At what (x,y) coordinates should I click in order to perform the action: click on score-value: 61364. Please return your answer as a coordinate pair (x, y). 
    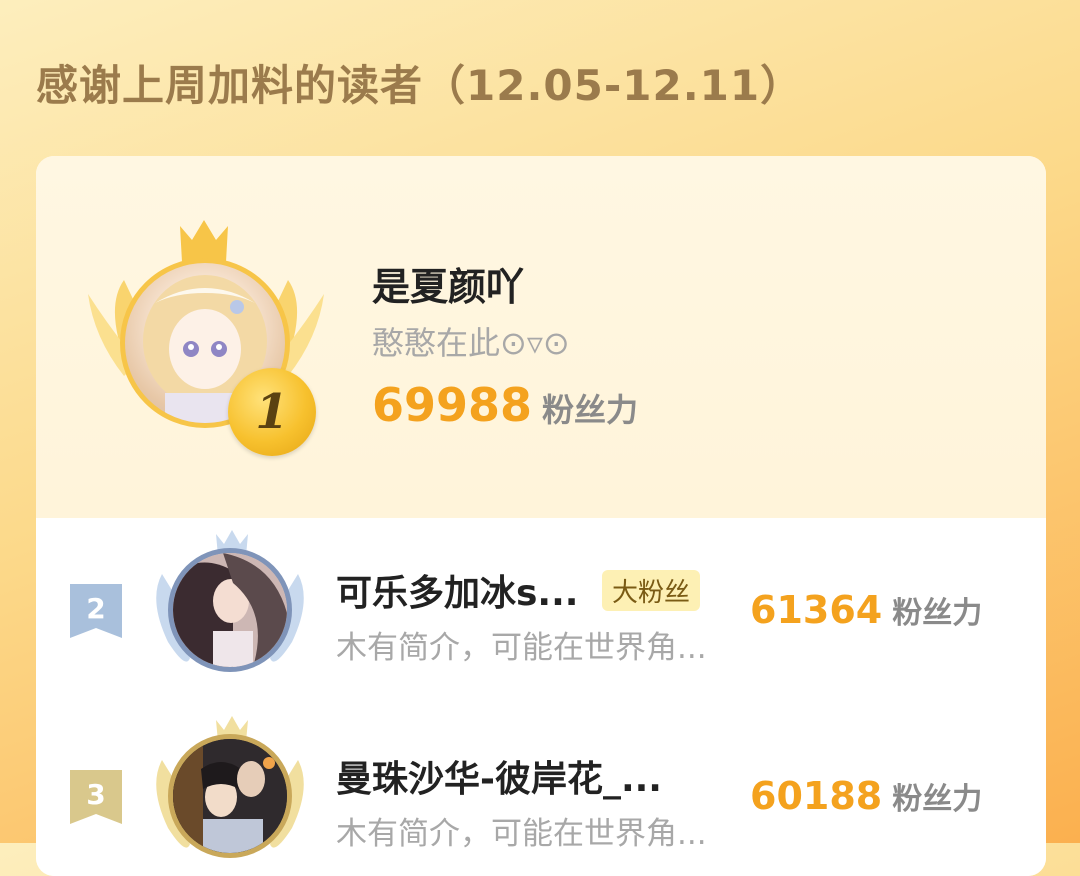
    Looking at the image, I should click on (816, 610).